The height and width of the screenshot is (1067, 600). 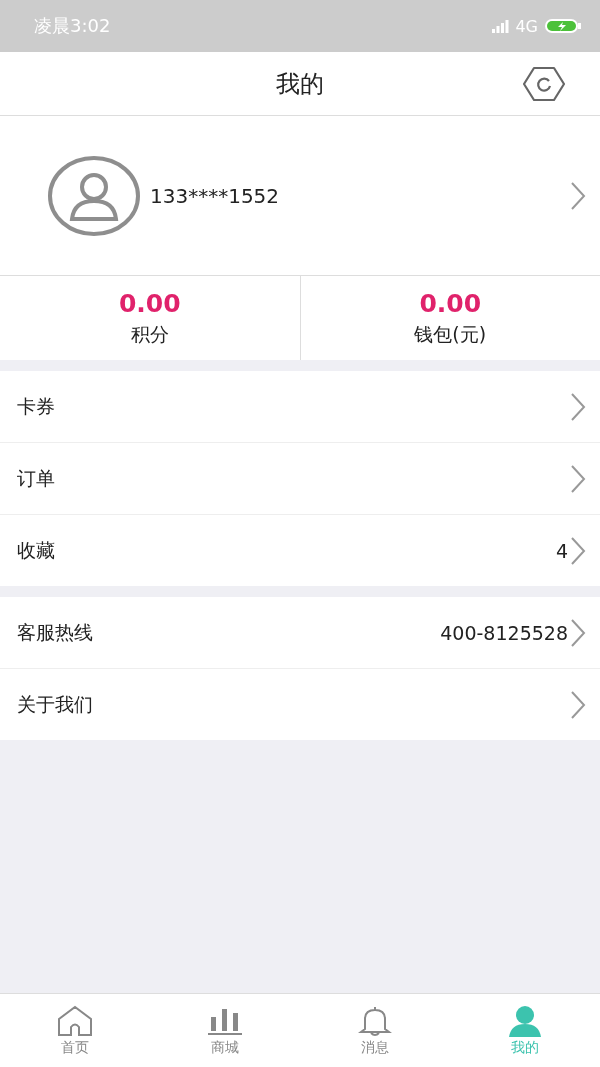 I want to click on settings-icon, so click(x=544, y=84).